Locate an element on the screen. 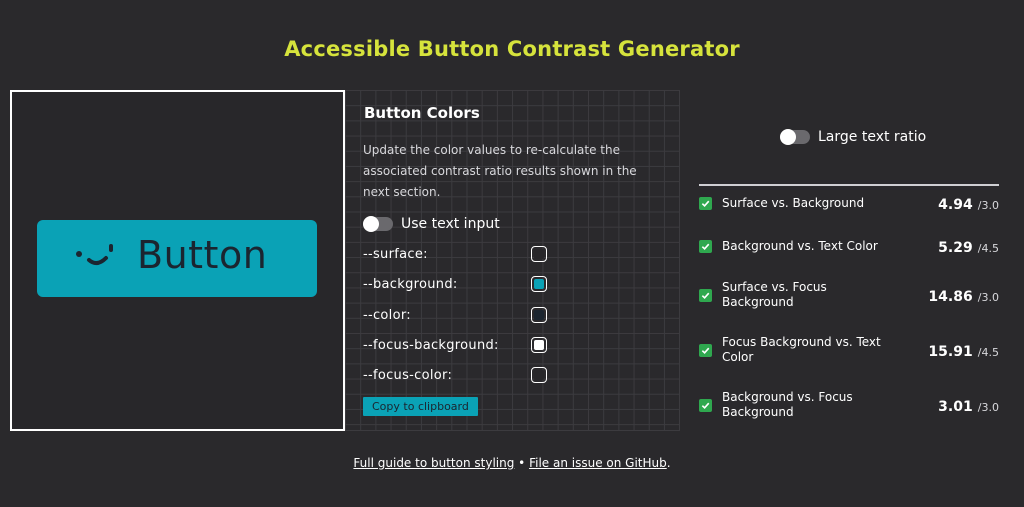 The image size is (1024, 507). result-label: Surface vs. Background is located at coordinates (793, 203).